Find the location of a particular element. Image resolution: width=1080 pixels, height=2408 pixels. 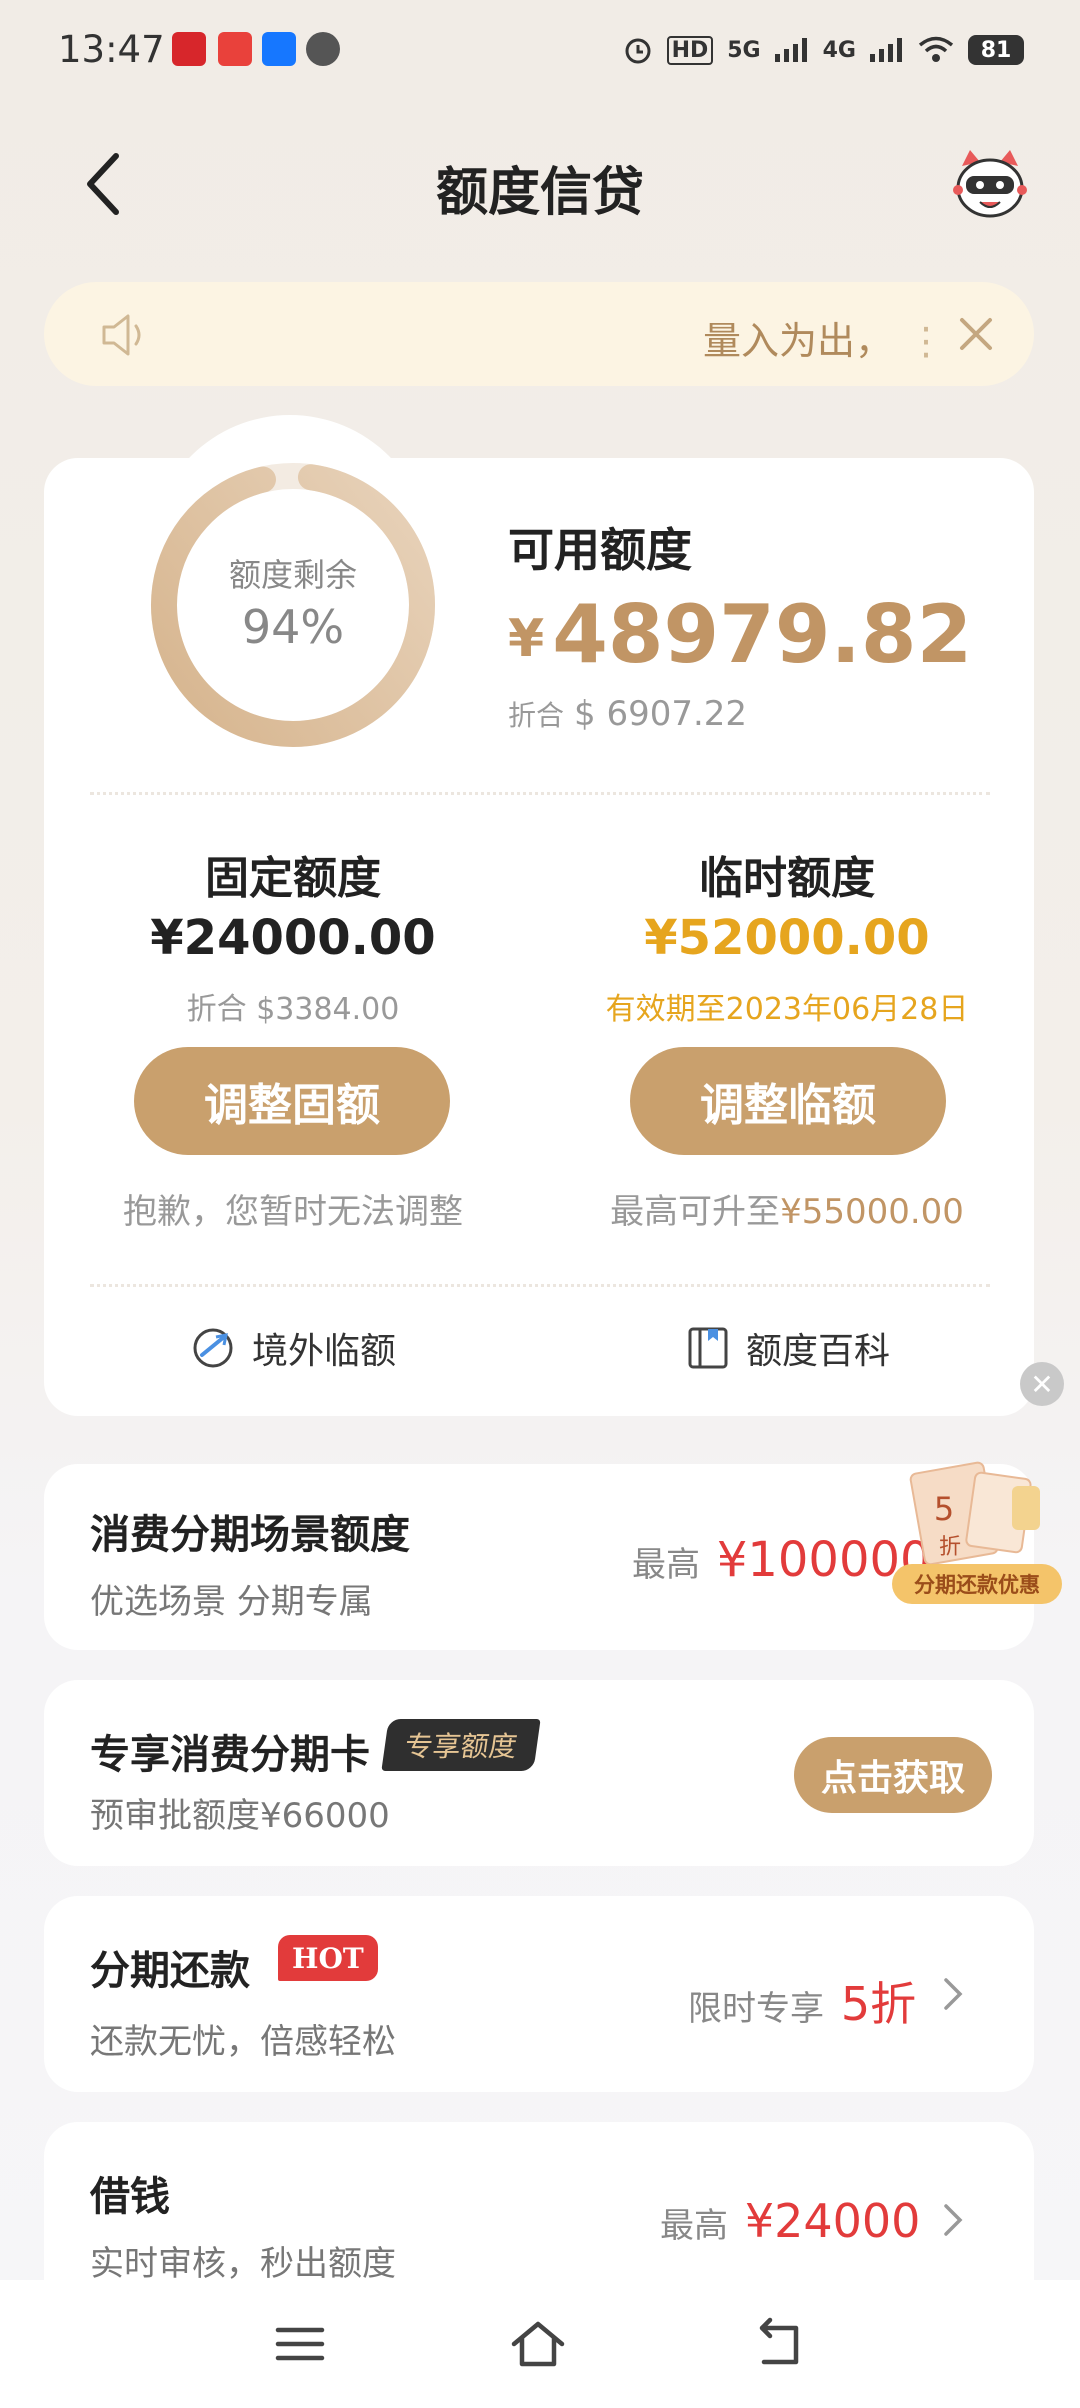

ring-percent: 94% is located at coordinates (293, 627).